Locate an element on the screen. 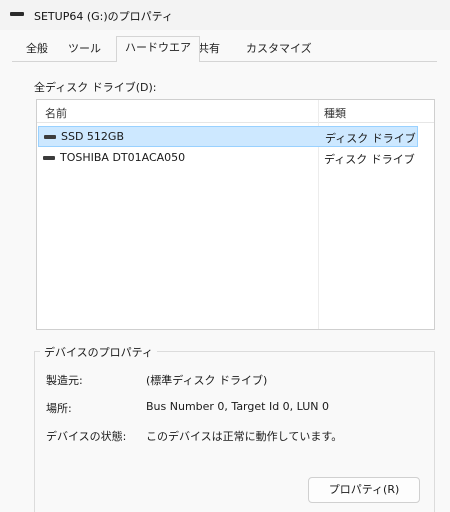  device-status-value: このデバイスは正常に動作しています。 is located at coordinates (244, 436).